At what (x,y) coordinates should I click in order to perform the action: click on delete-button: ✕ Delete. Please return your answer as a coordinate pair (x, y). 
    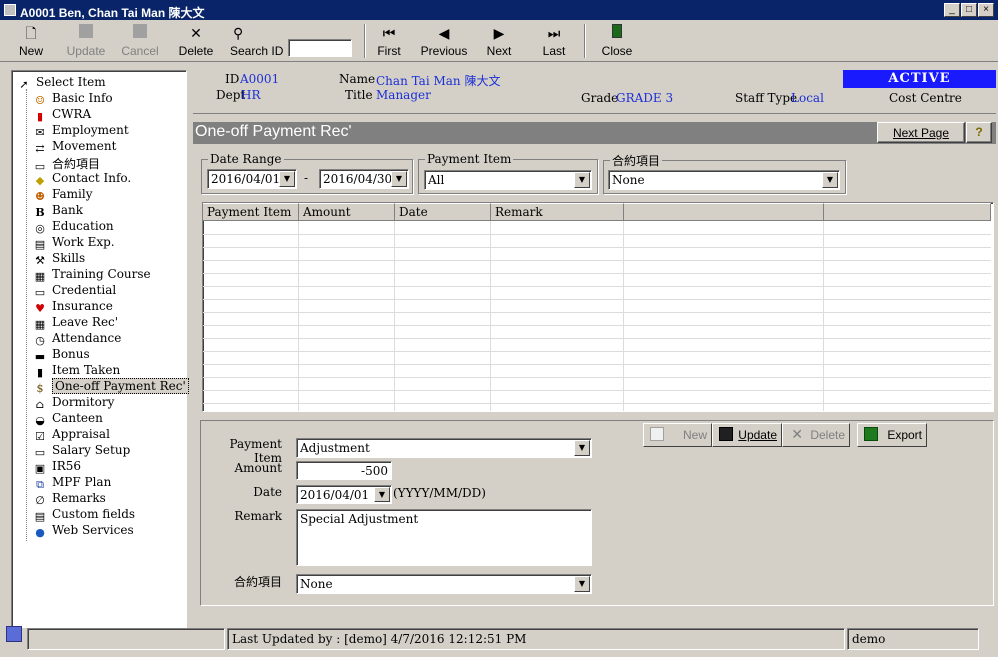
    Looking at the image, I should click on (196, 41).